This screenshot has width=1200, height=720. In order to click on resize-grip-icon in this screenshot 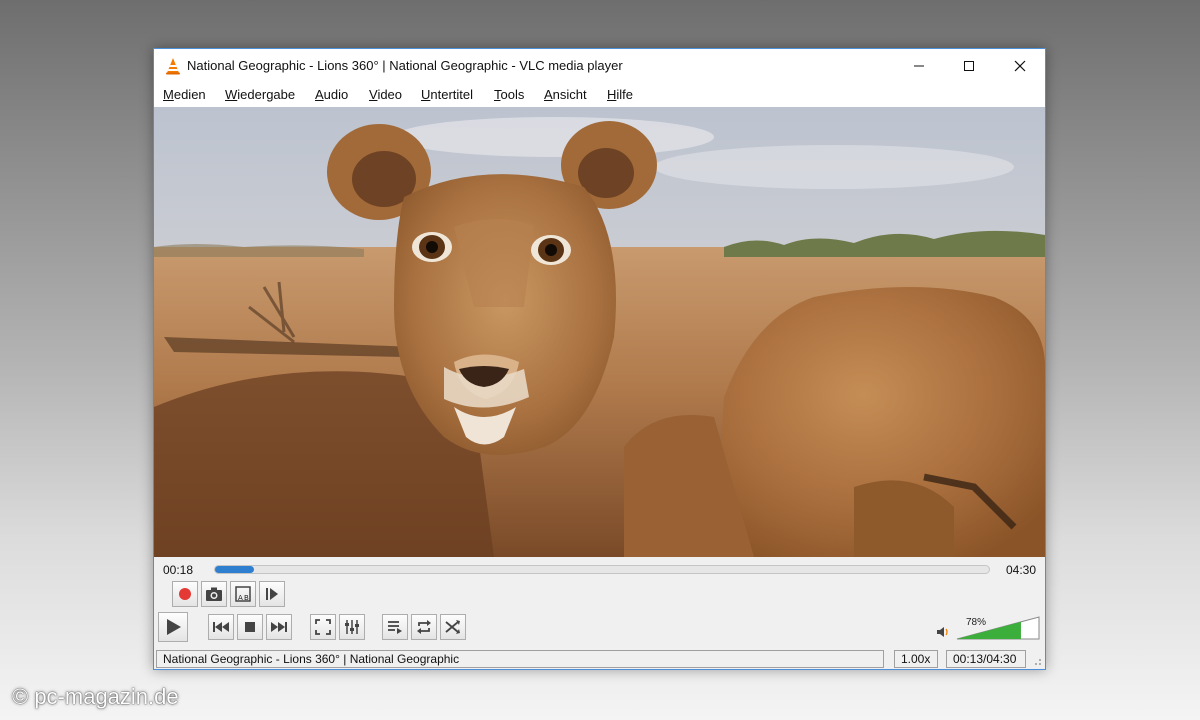, I will do `click(1037, 661)`.